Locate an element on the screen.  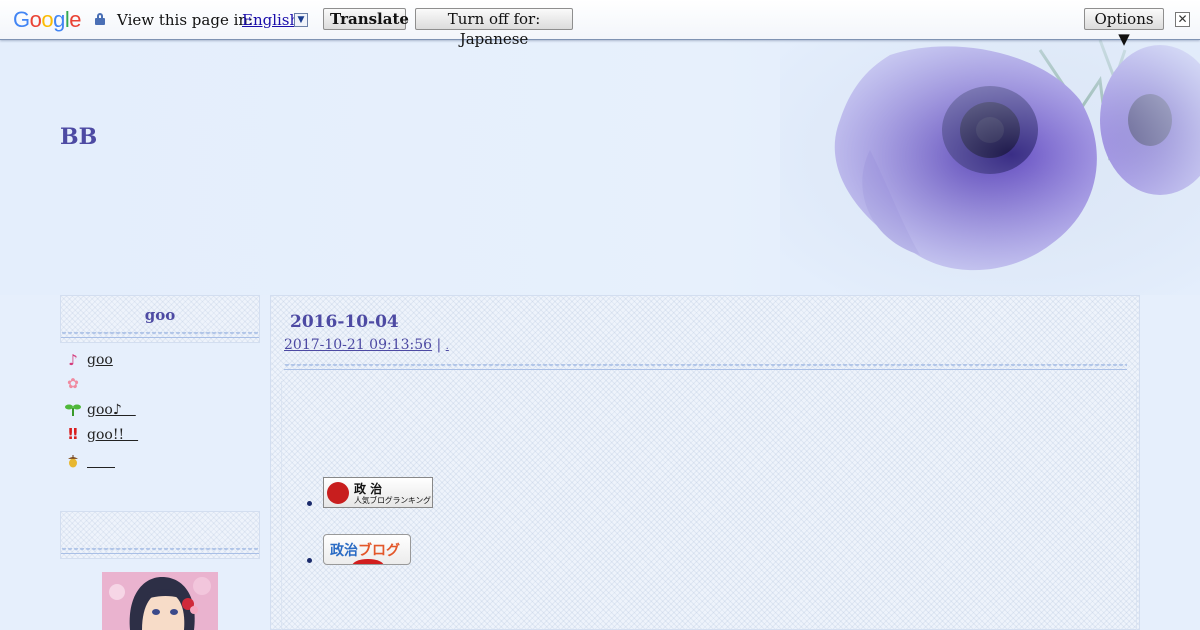
anime-avatar-image is located at coordinates (160, 601).